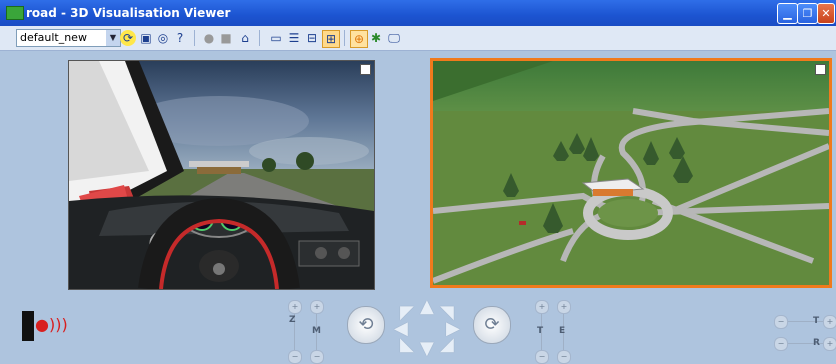 This screenshot has width=836, height=364. Describe the element at coordinates (427, 327) in the screenshot. I see `pan-pad: ◤ ▲ ◥ ◀ ▶ ◣ ▼ ◢` at that location.